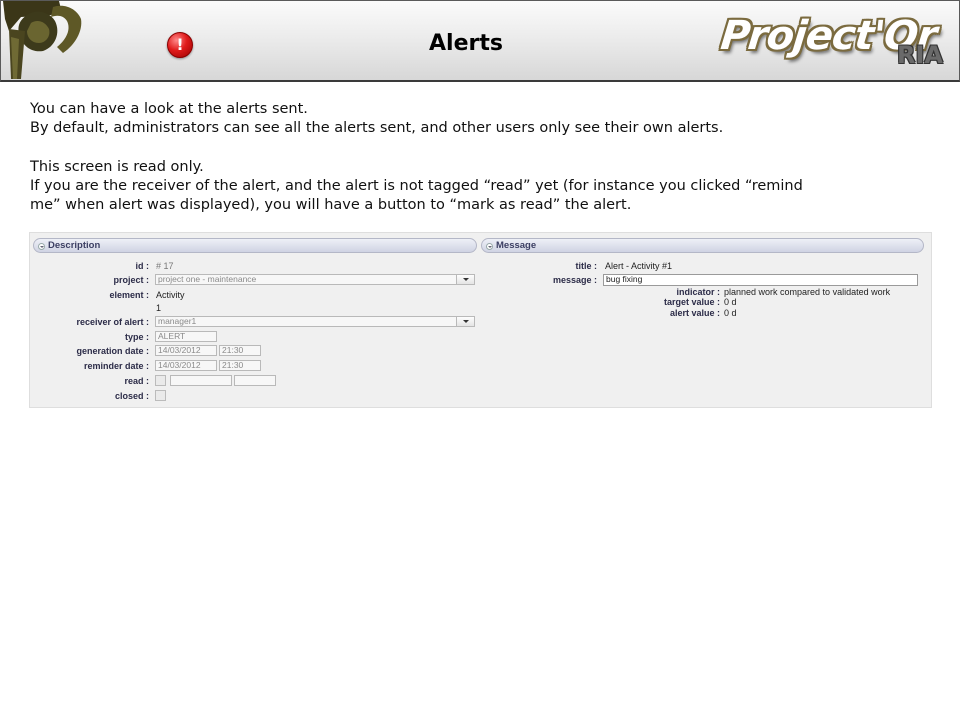 This screenshot has width=960, height=720. I want to click on alert-value-label: alert value :, so click(694, 313).